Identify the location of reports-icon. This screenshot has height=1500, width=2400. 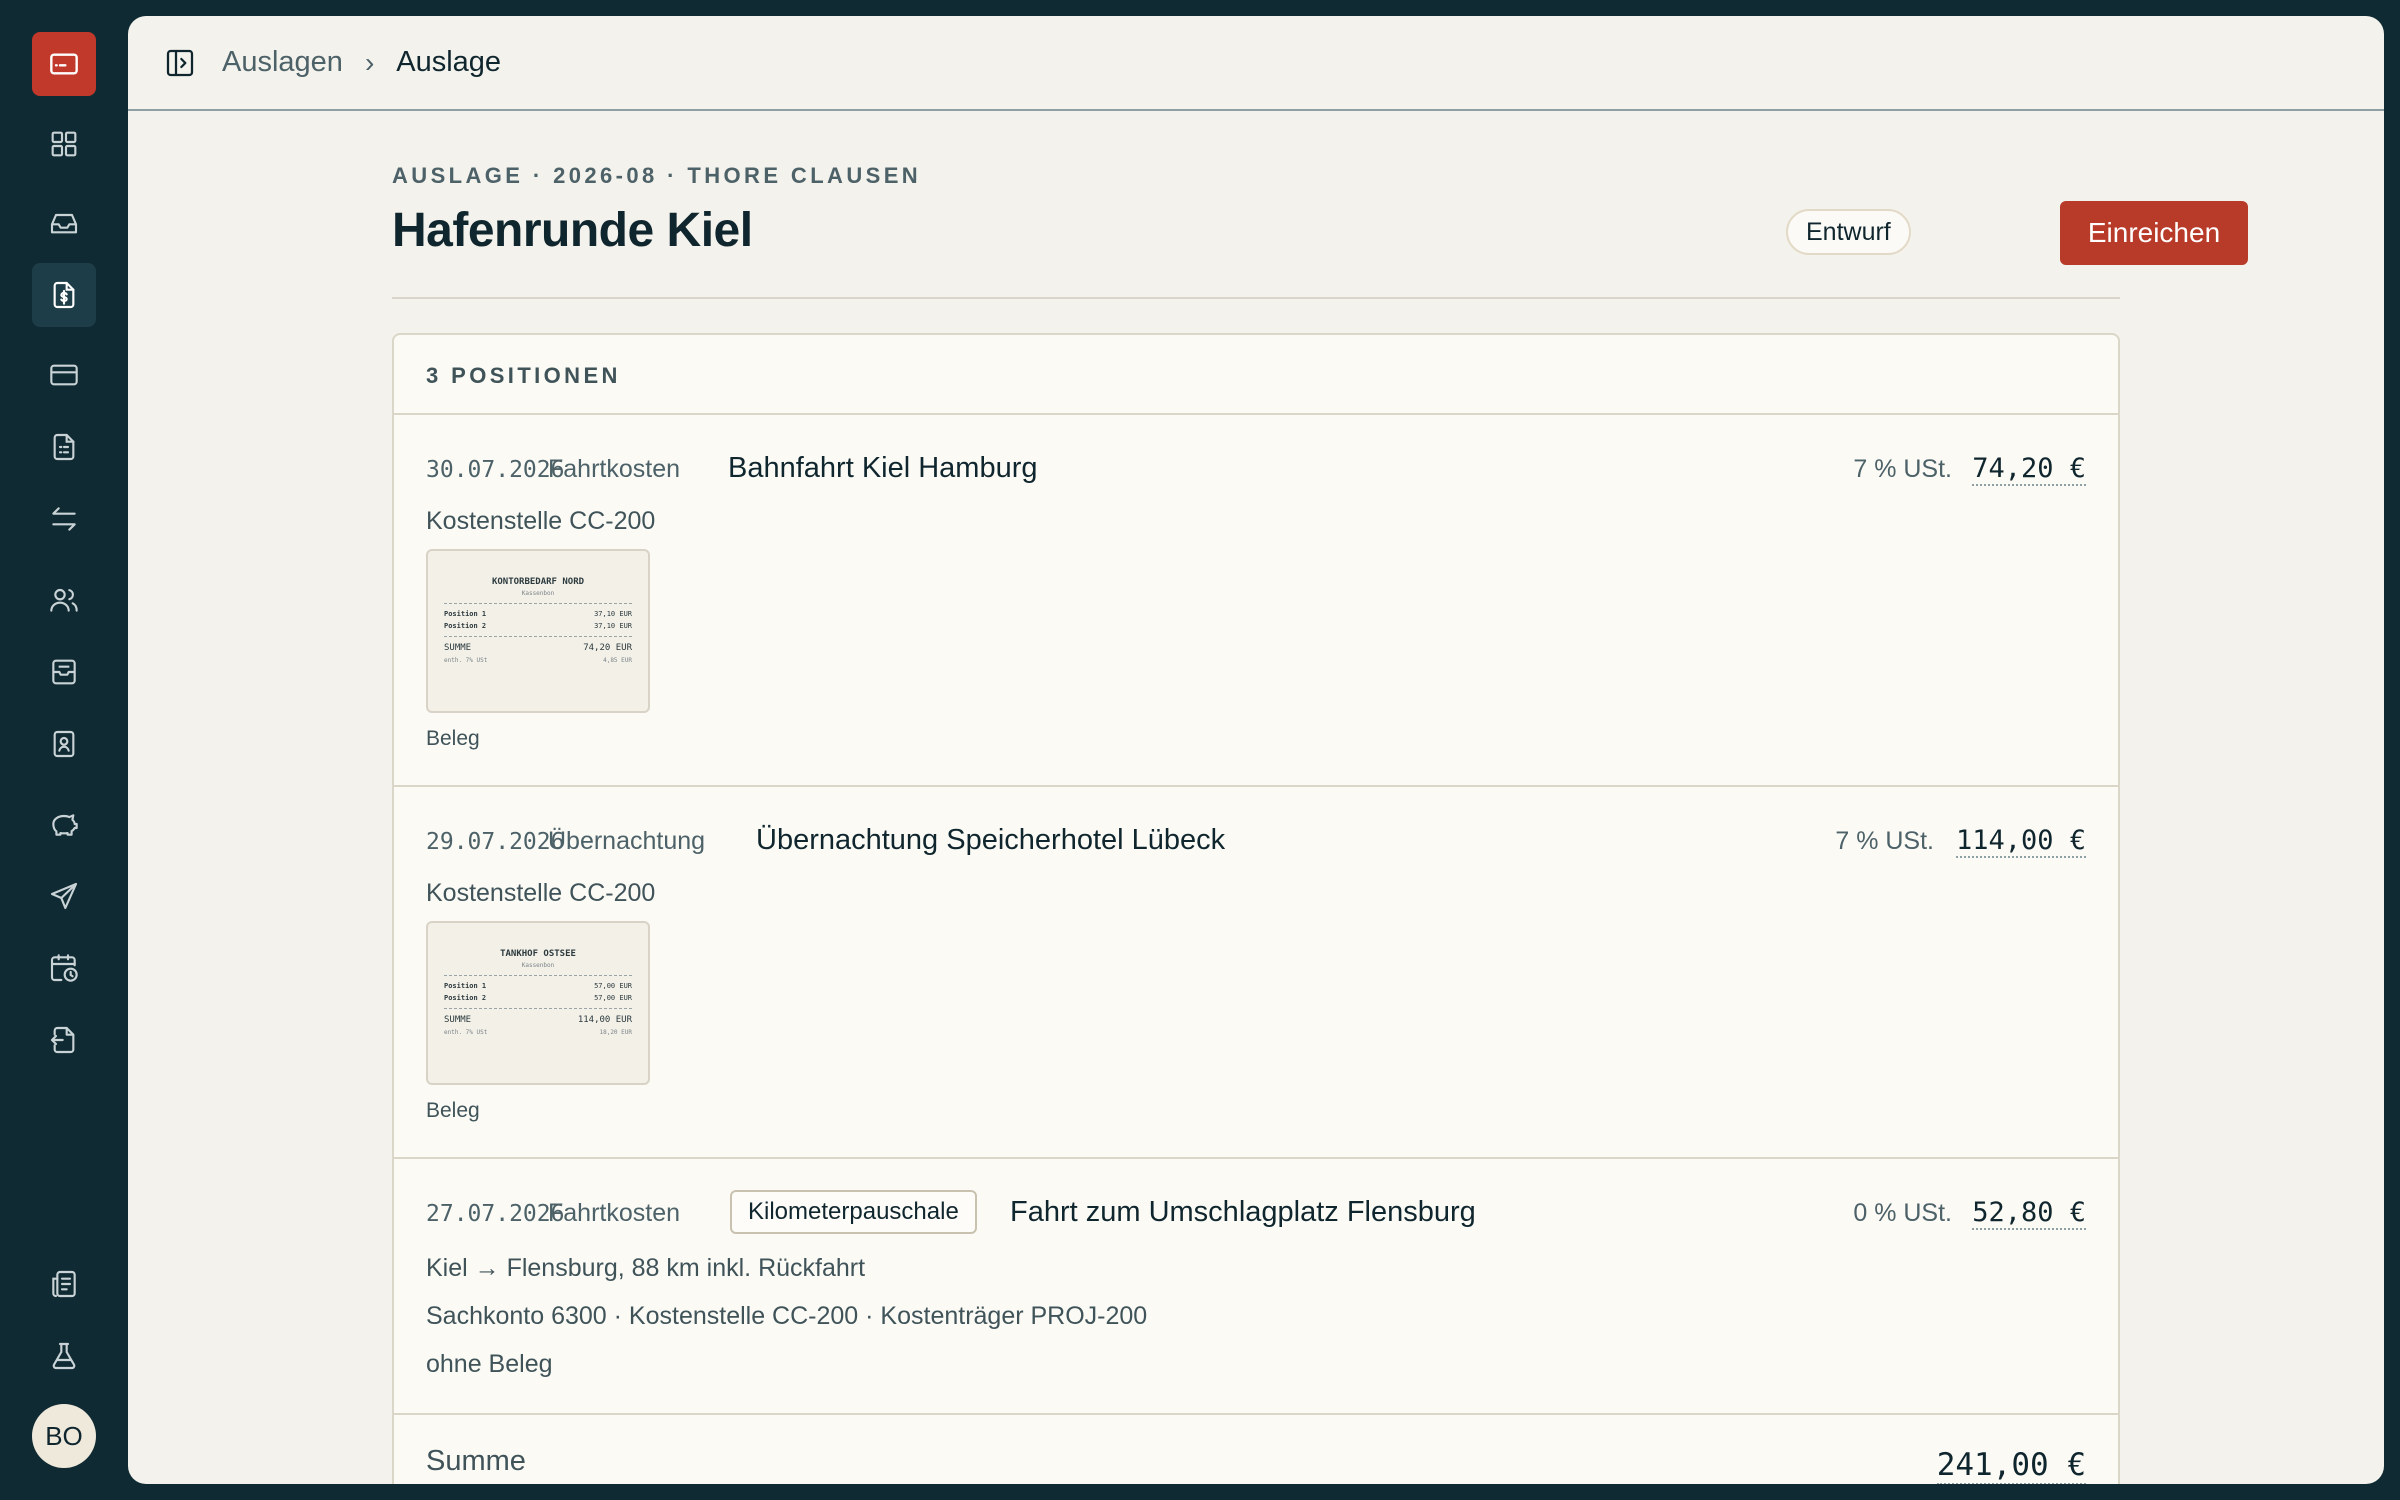
(64, 1284).